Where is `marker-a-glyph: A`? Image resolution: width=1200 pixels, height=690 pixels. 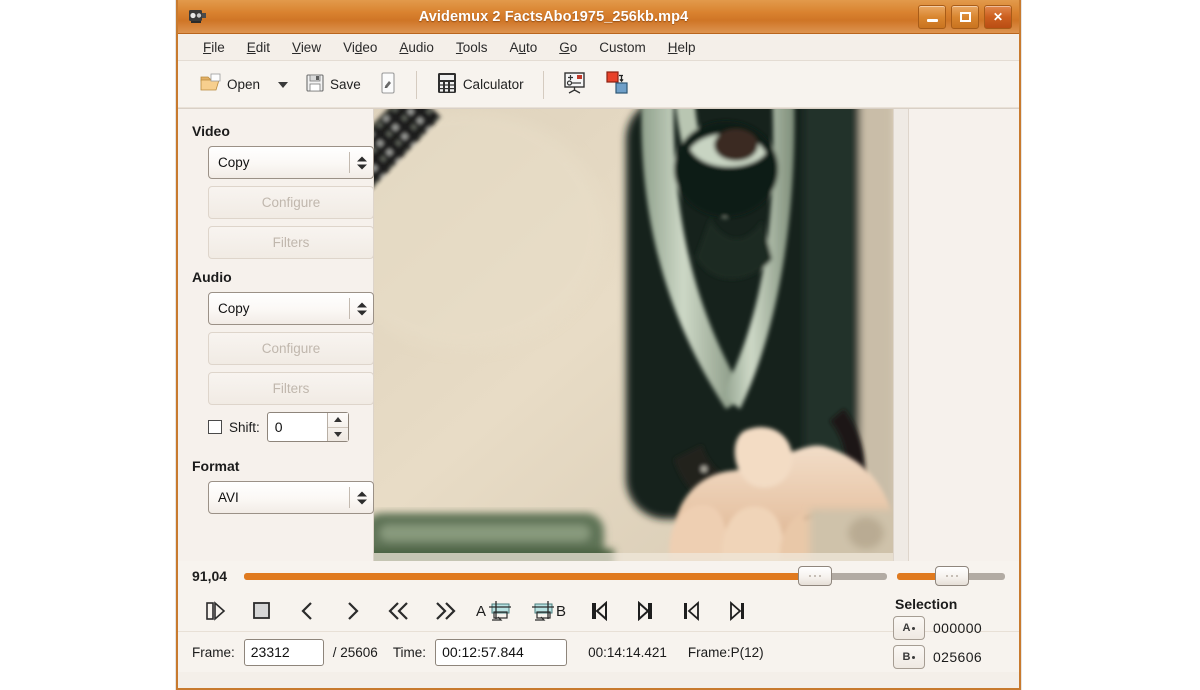
marker-a-glyph: A is located at coordinates (906, 628).